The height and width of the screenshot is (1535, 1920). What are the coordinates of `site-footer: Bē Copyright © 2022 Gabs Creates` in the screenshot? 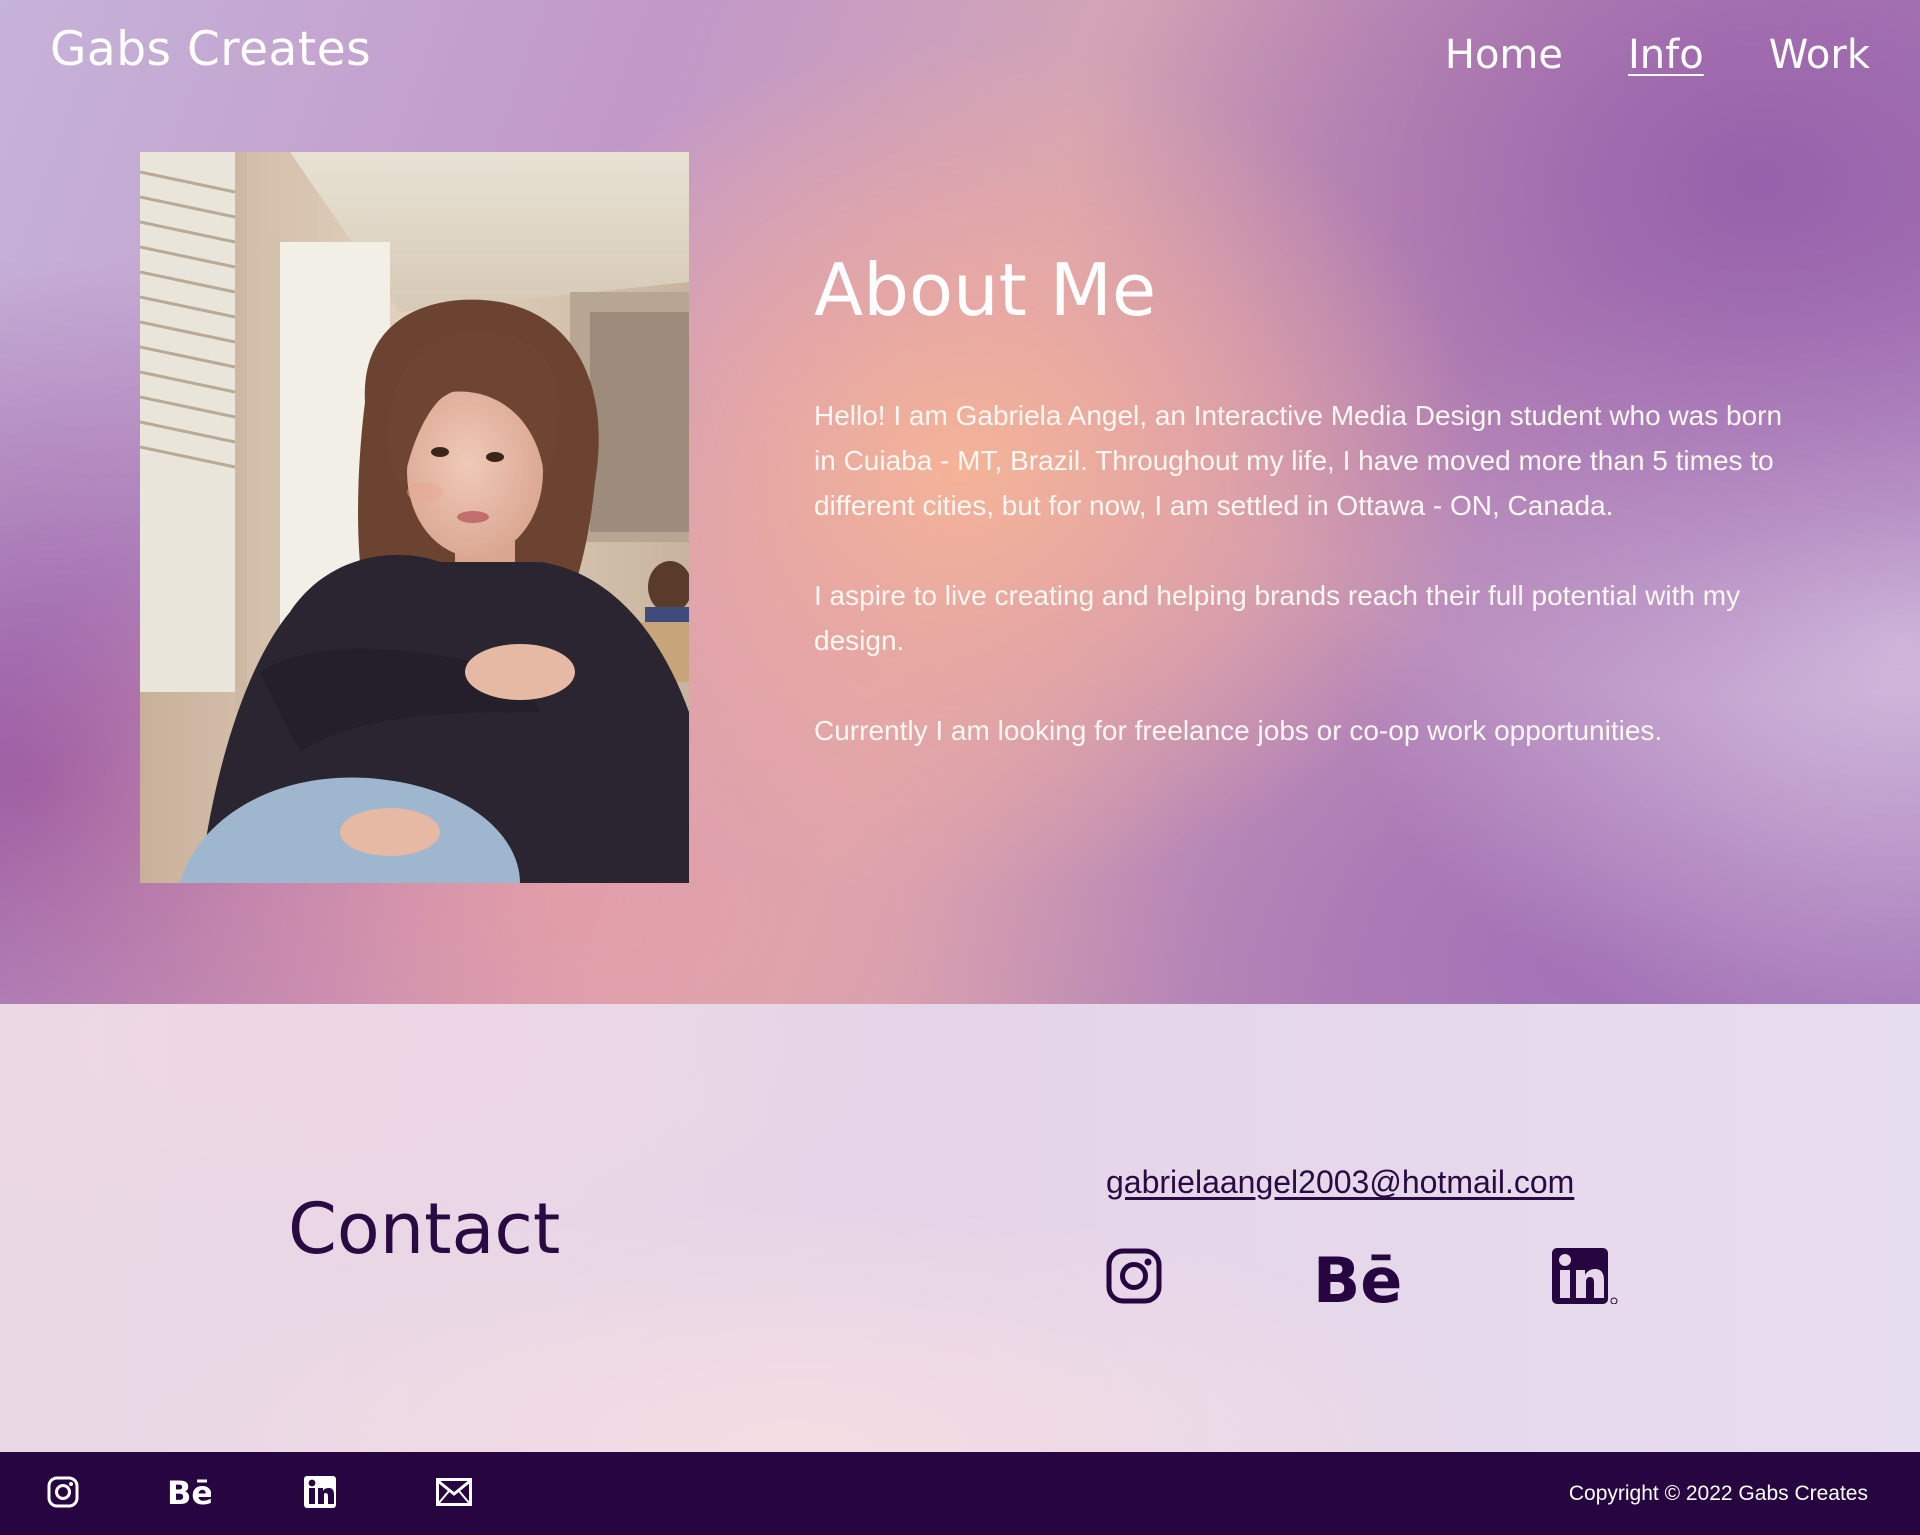 It's located at (960, 1493).